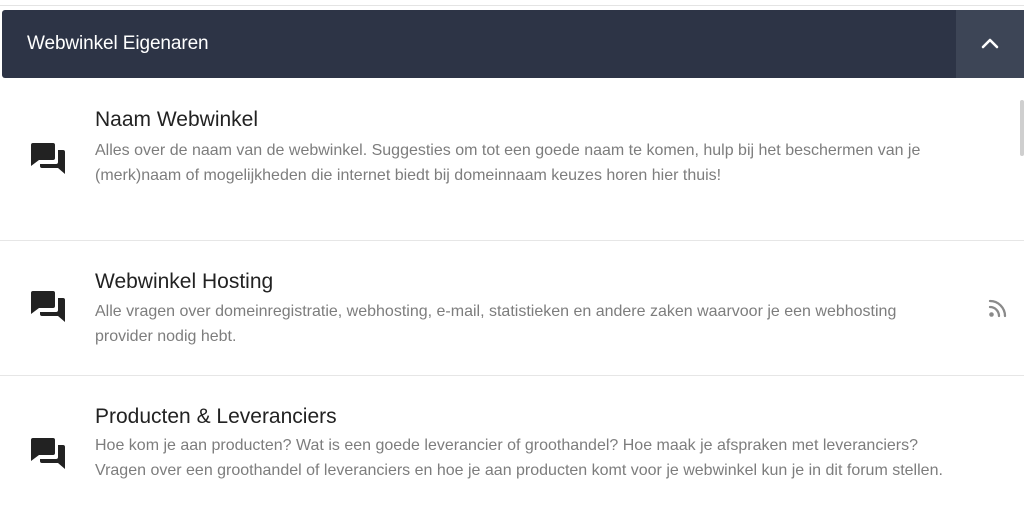 This screenshot has width=1024, height=516. Describe the element at coordinates (512, 3) in the screenshot. I see `top-divider` at that location.